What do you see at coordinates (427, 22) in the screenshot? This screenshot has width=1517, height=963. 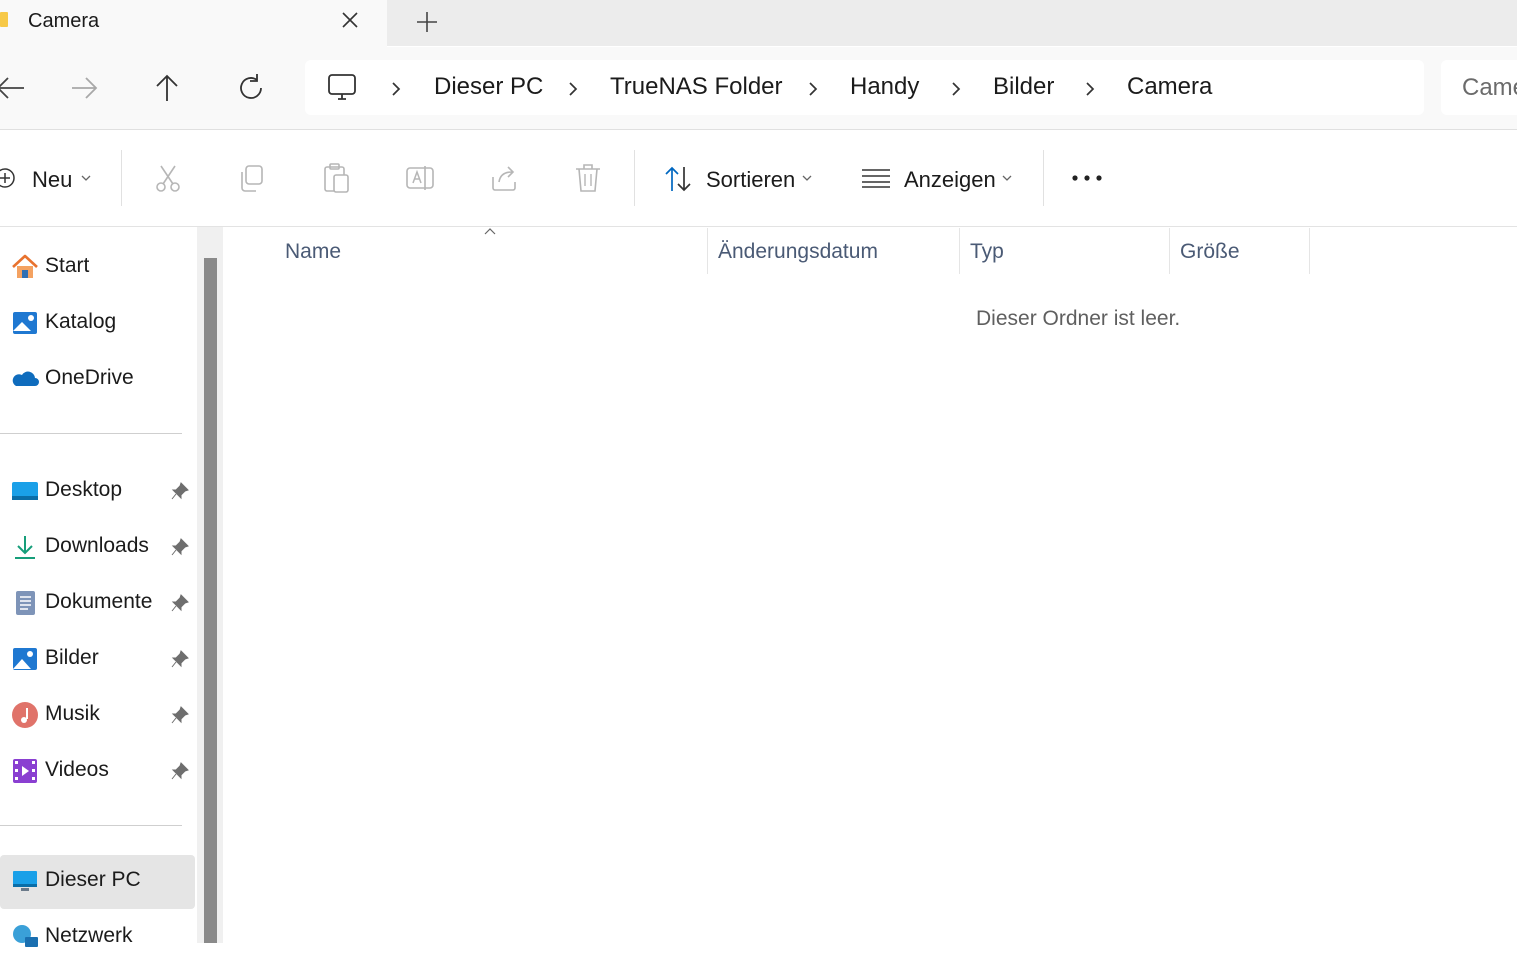 I see `new-tab-icon` at bounding box center [427, 22].